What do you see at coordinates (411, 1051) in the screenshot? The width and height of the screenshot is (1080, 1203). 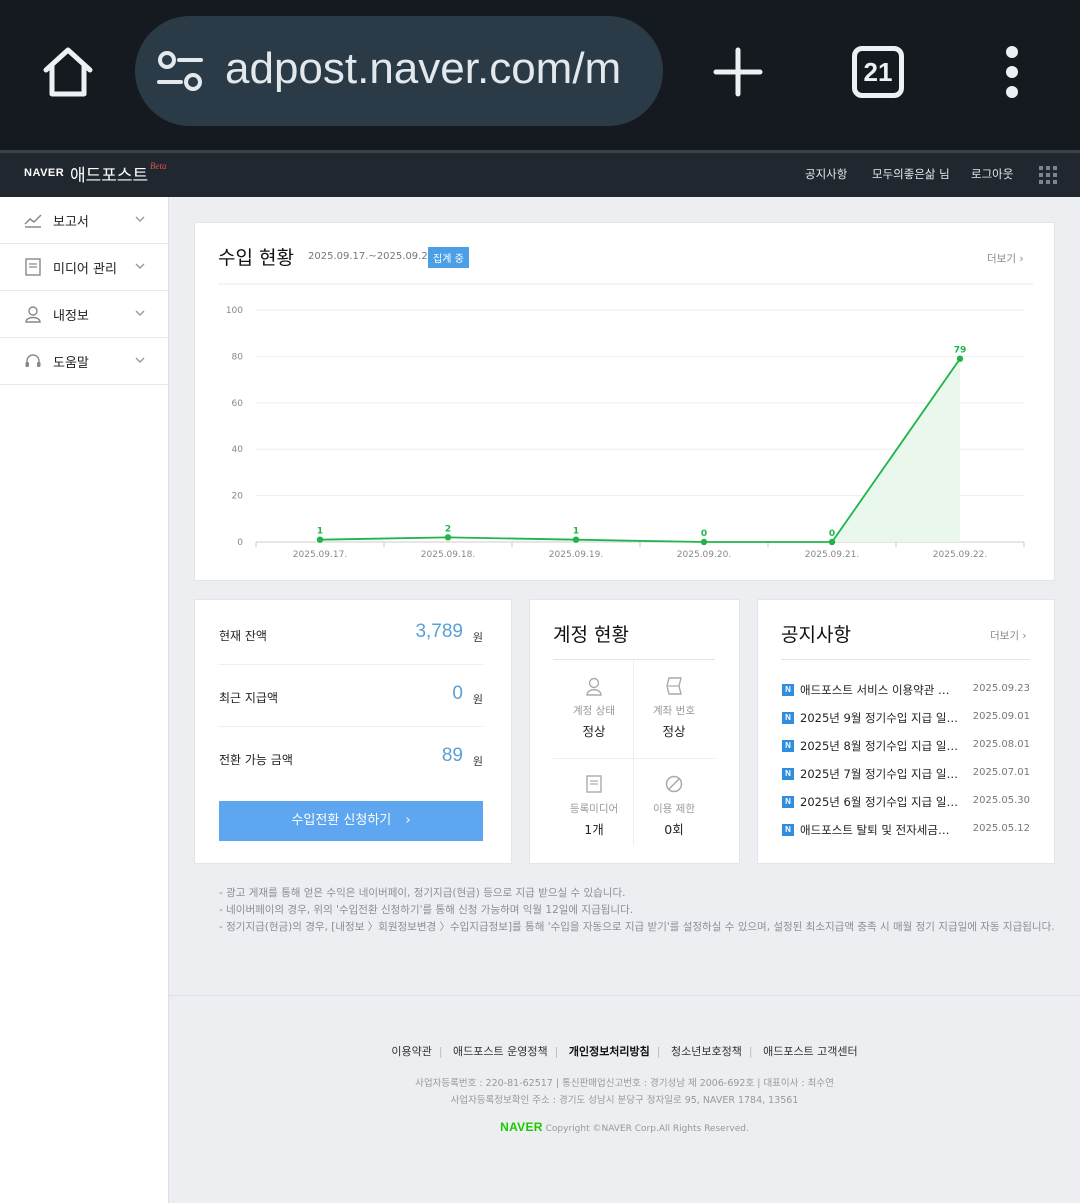 I see `footer-link-terms: 이용약관` at bounding box center [411, 1051].